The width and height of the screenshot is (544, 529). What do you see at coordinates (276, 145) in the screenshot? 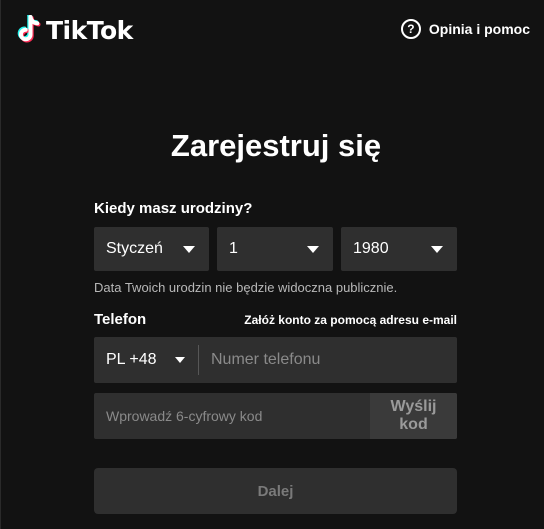
I see `page-title: Zarejestruj się` at bounding box center [276, 145].